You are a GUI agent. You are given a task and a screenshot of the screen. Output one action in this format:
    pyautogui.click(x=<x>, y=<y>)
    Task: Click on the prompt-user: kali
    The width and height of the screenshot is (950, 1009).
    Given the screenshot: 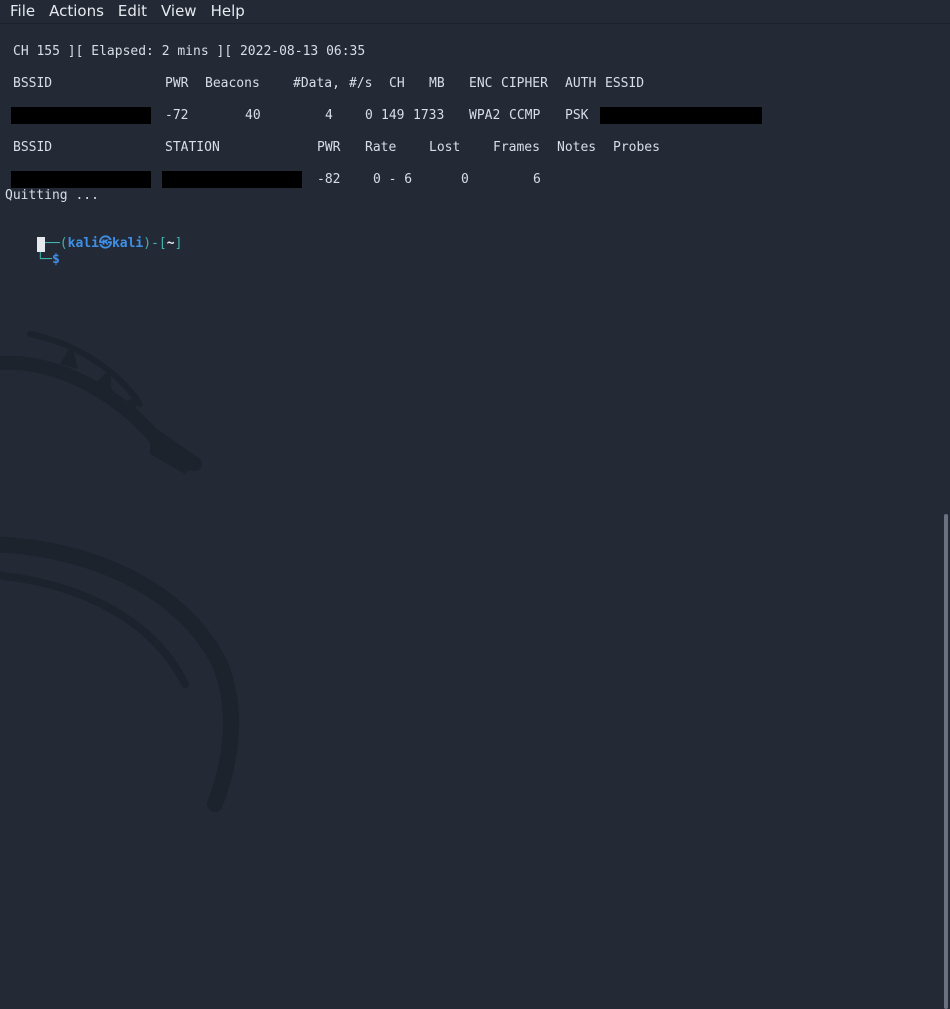 What is the action you would take?
    pyautogui.click(x=83, y=243)
    